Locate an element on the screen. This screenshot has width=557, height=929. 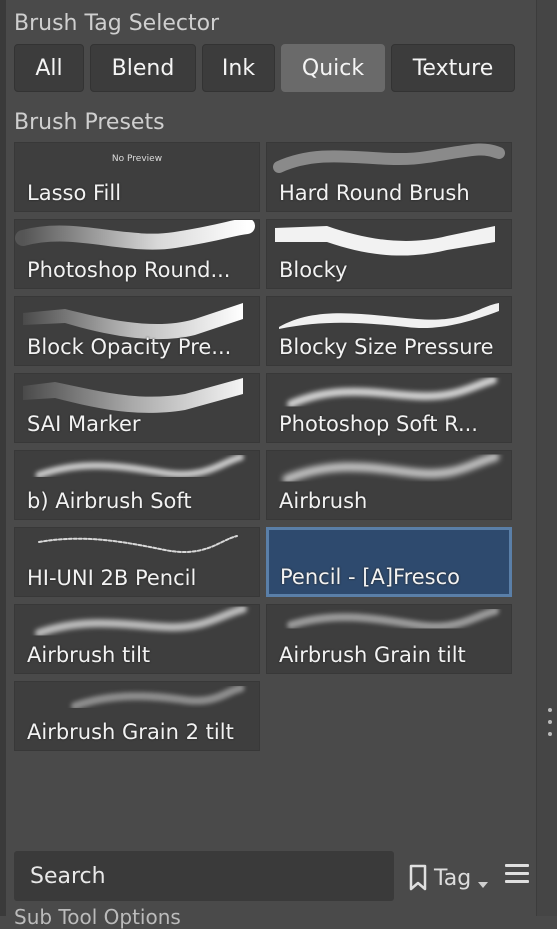
preset-label: Hard Round Brush is located at coordinates (374, 193).